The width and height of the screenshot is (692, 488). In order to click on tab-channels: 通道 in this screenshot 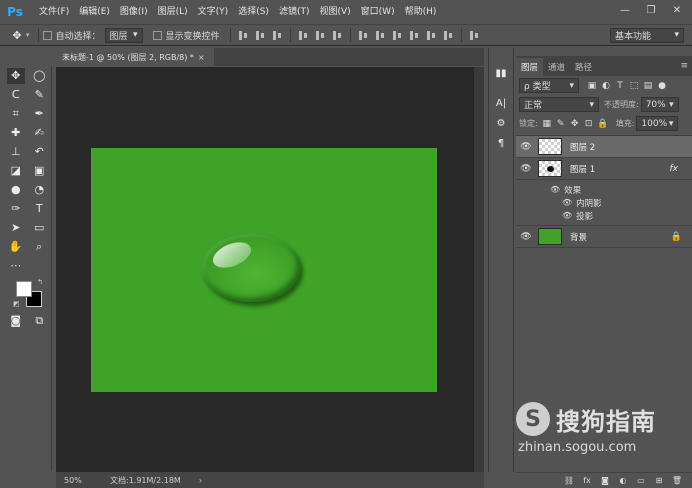, I will do `click(556, 67)`.